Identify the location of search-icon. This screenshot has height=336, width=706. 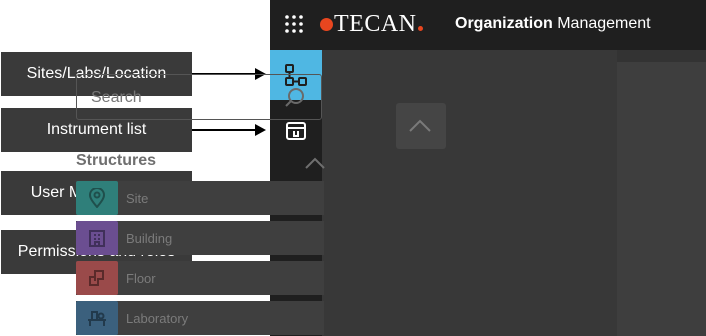
(295, 98).